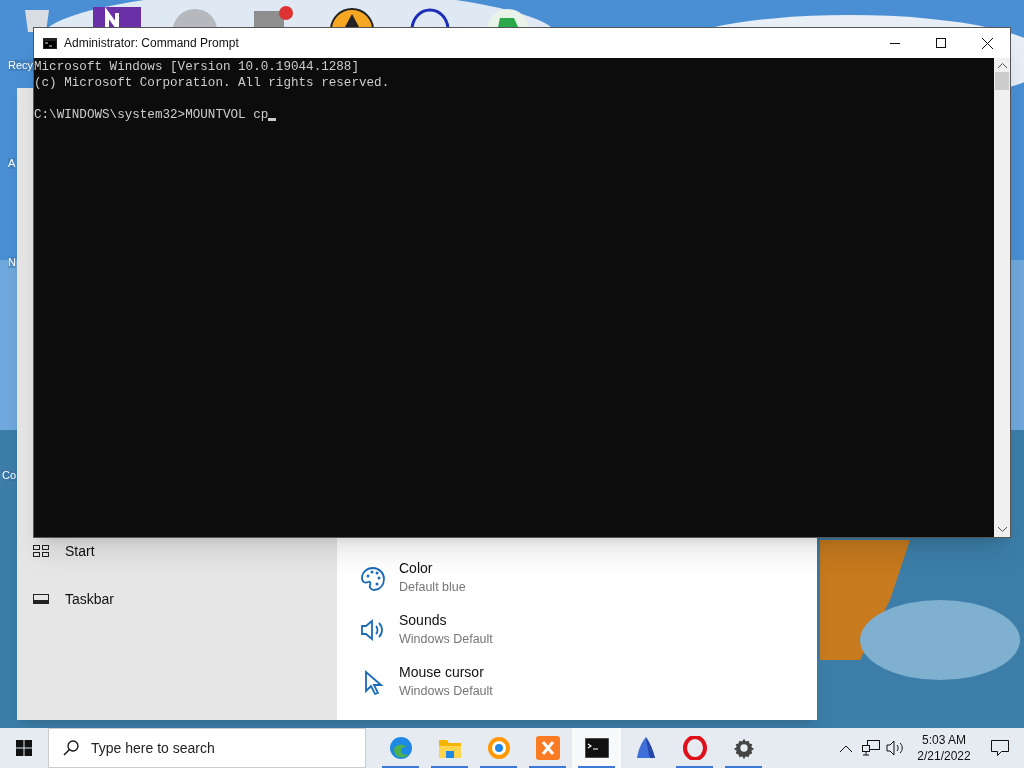 The height and width of the screenshot is (768, 1024). Describe the element at coordinates (588, 629) in the screenshot. I see `settings-item: Sounds Windows Default` at that location.